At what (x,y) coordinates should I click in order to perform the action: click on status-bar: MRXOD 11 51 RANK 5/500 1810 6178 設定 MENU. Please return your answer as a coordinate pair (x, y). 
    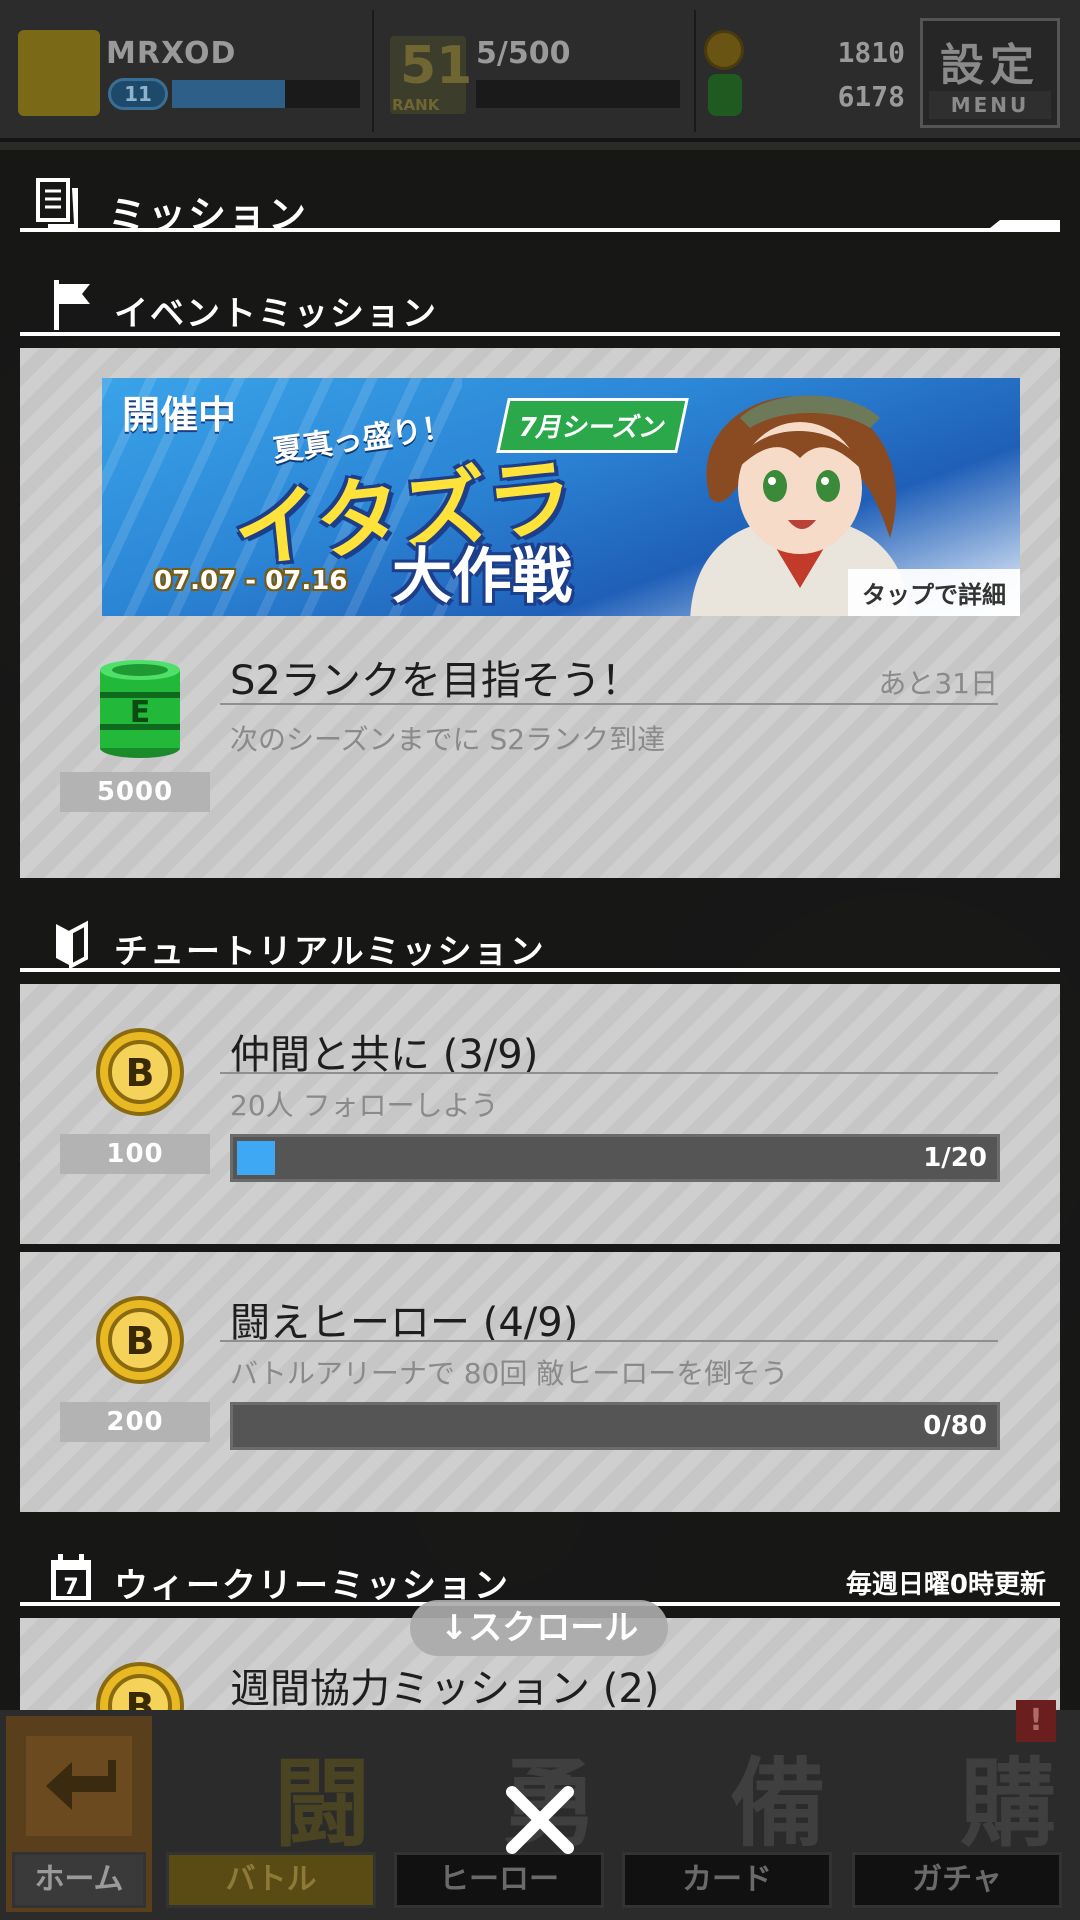
    Looking at the image, I should click on (540, 71).